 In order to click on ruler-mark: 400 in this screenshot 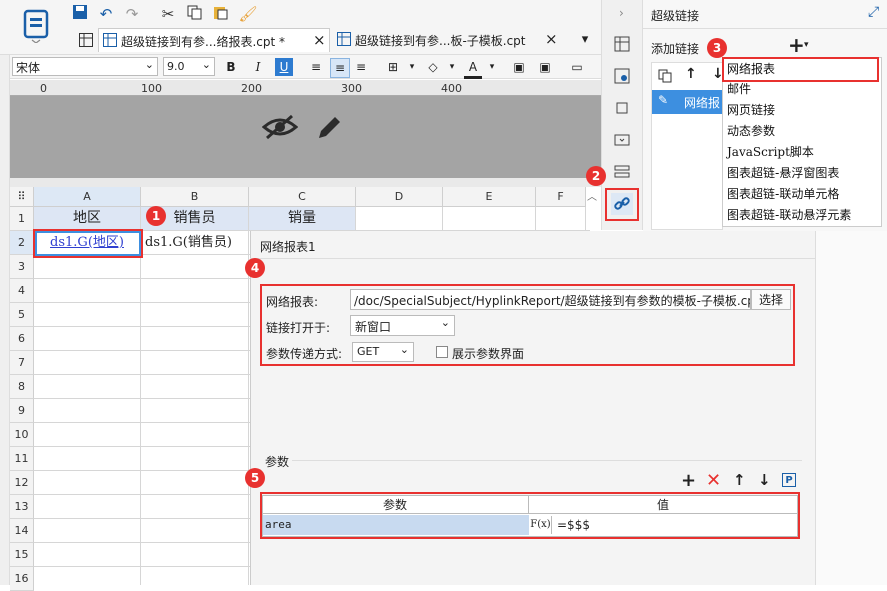, I will do `click(451, 88)`.